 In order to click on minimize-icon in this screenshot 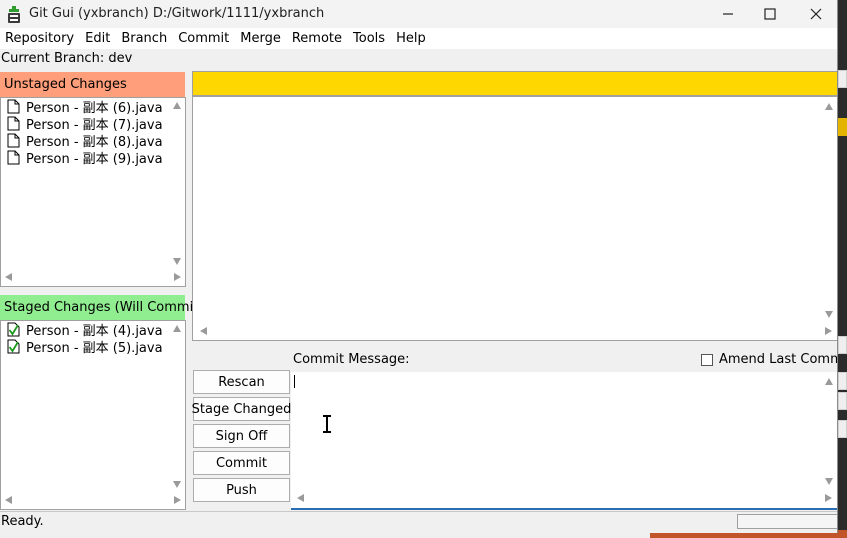, I will do `click(728, 14)`.